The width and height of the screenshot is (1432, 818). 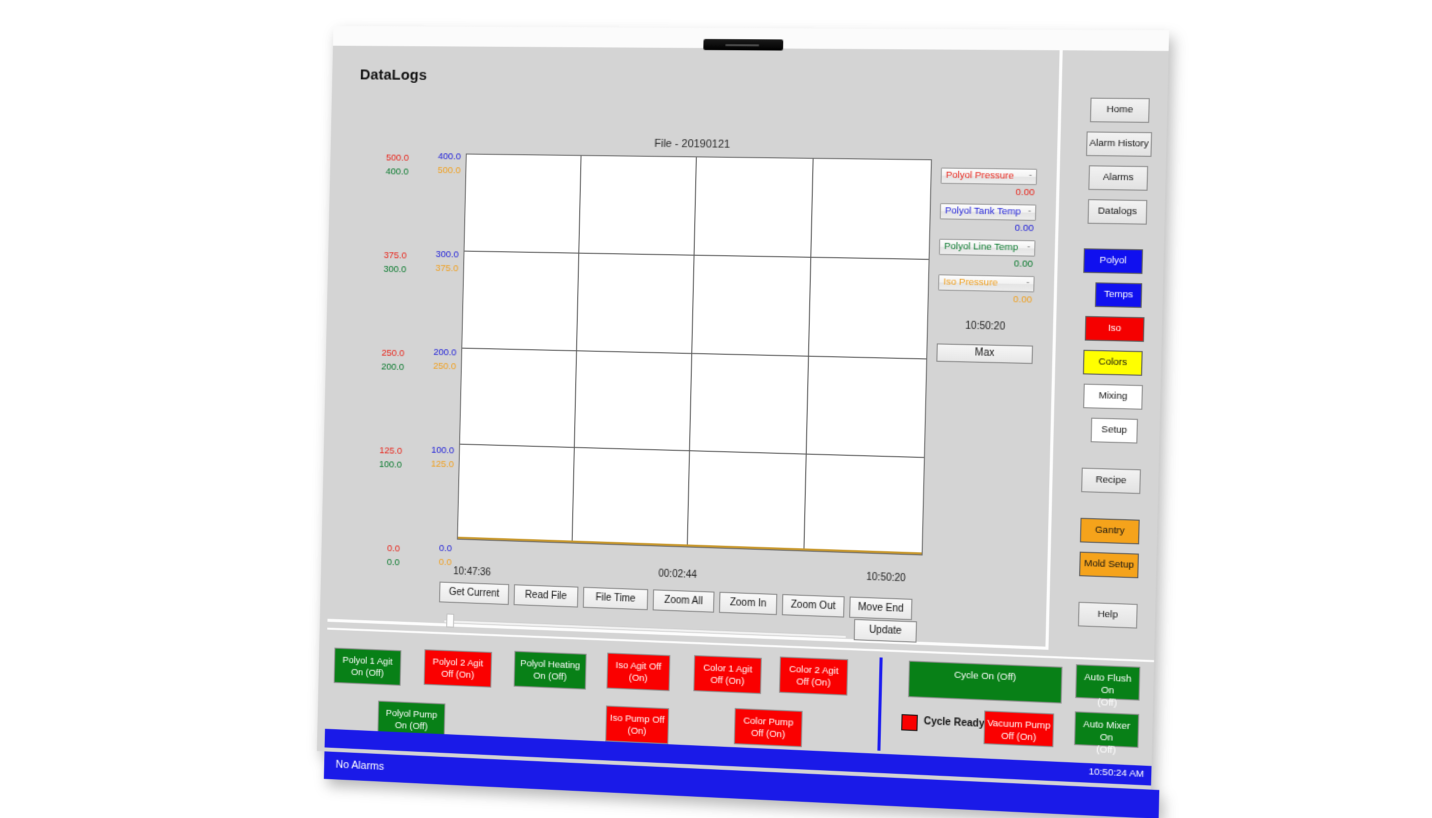 I want to click on series-selector-row: Polyol Line Temp ˇ0.00, so click(x=992, y=254).